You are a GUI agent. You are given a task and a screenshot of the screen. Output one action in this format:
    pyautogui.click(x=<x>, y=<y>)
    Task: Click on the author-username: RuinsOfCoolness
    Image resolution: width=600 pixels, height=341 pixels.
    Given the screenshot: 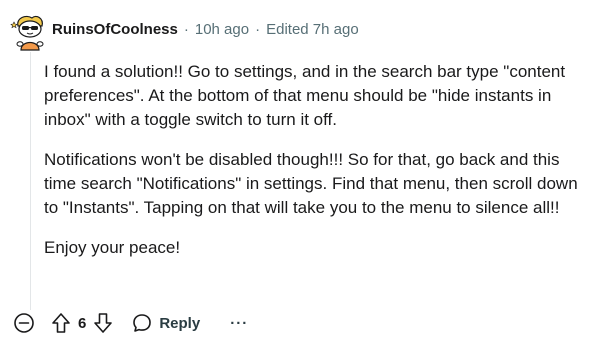 What is the action you would take?
    pyautogui.click(x=115, y=29)
    